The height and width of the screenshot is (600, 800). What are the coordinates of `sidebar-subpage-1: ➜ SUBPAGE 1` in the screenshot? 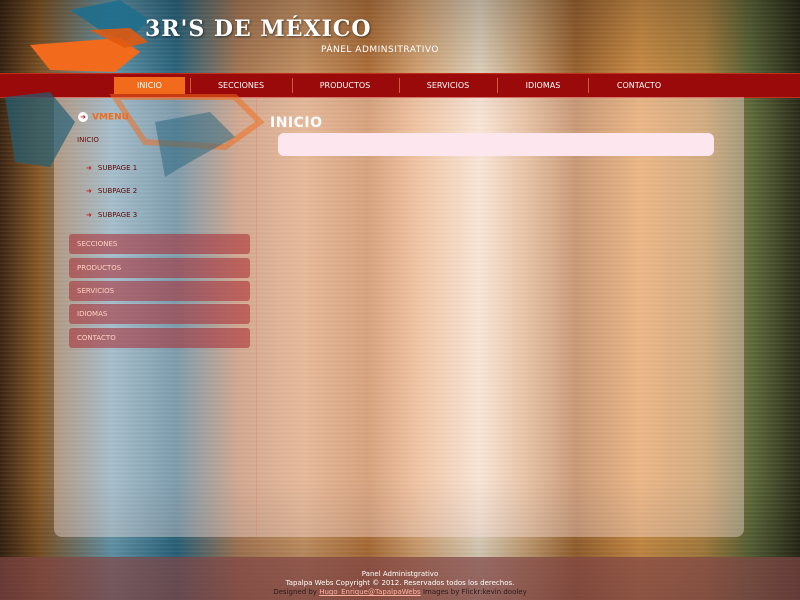 It's located at (111, 168).